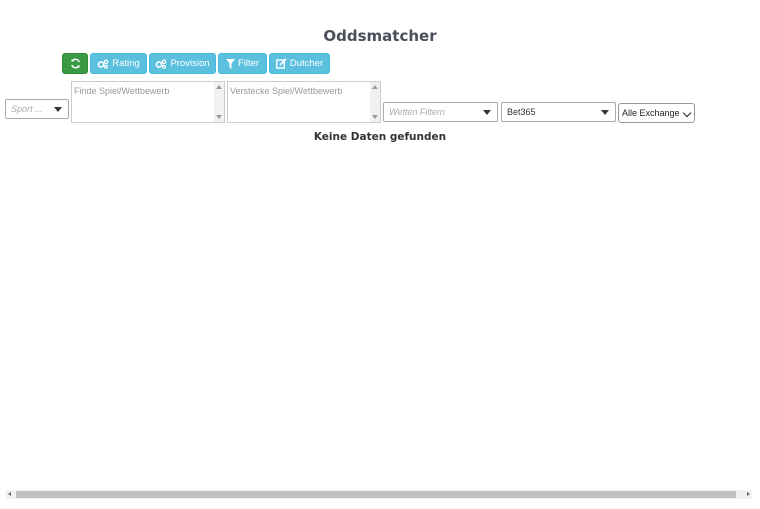  Describe the element at coordinates (9, 494) in the screenshot. I see `scroll-left-icon` at that location.